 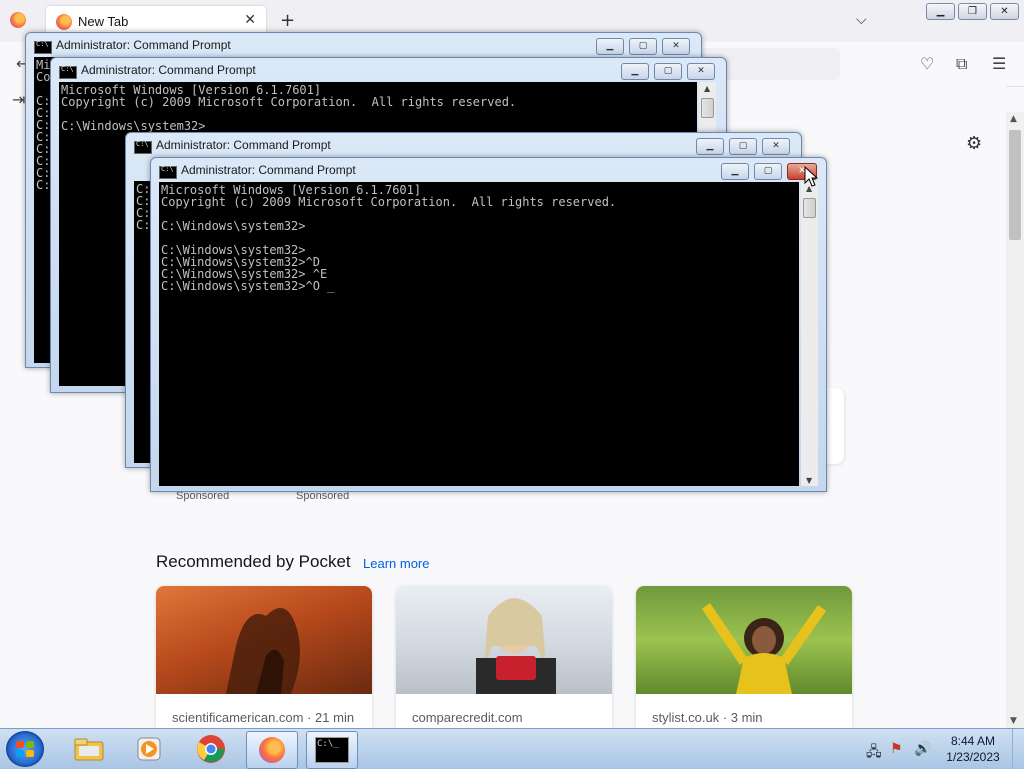 What do you see at coordinates (103, 21) in the screenshot?
I see `tab-title: New Tab` at bounding box center [103, 21].